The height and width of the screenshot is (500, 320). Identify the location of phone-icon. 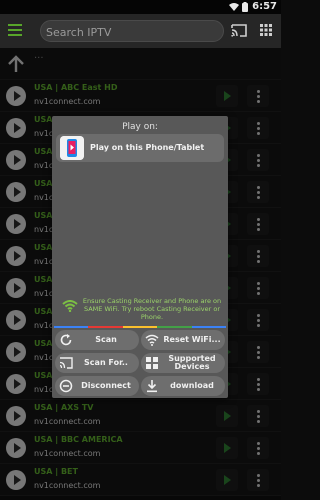
(72, 148).